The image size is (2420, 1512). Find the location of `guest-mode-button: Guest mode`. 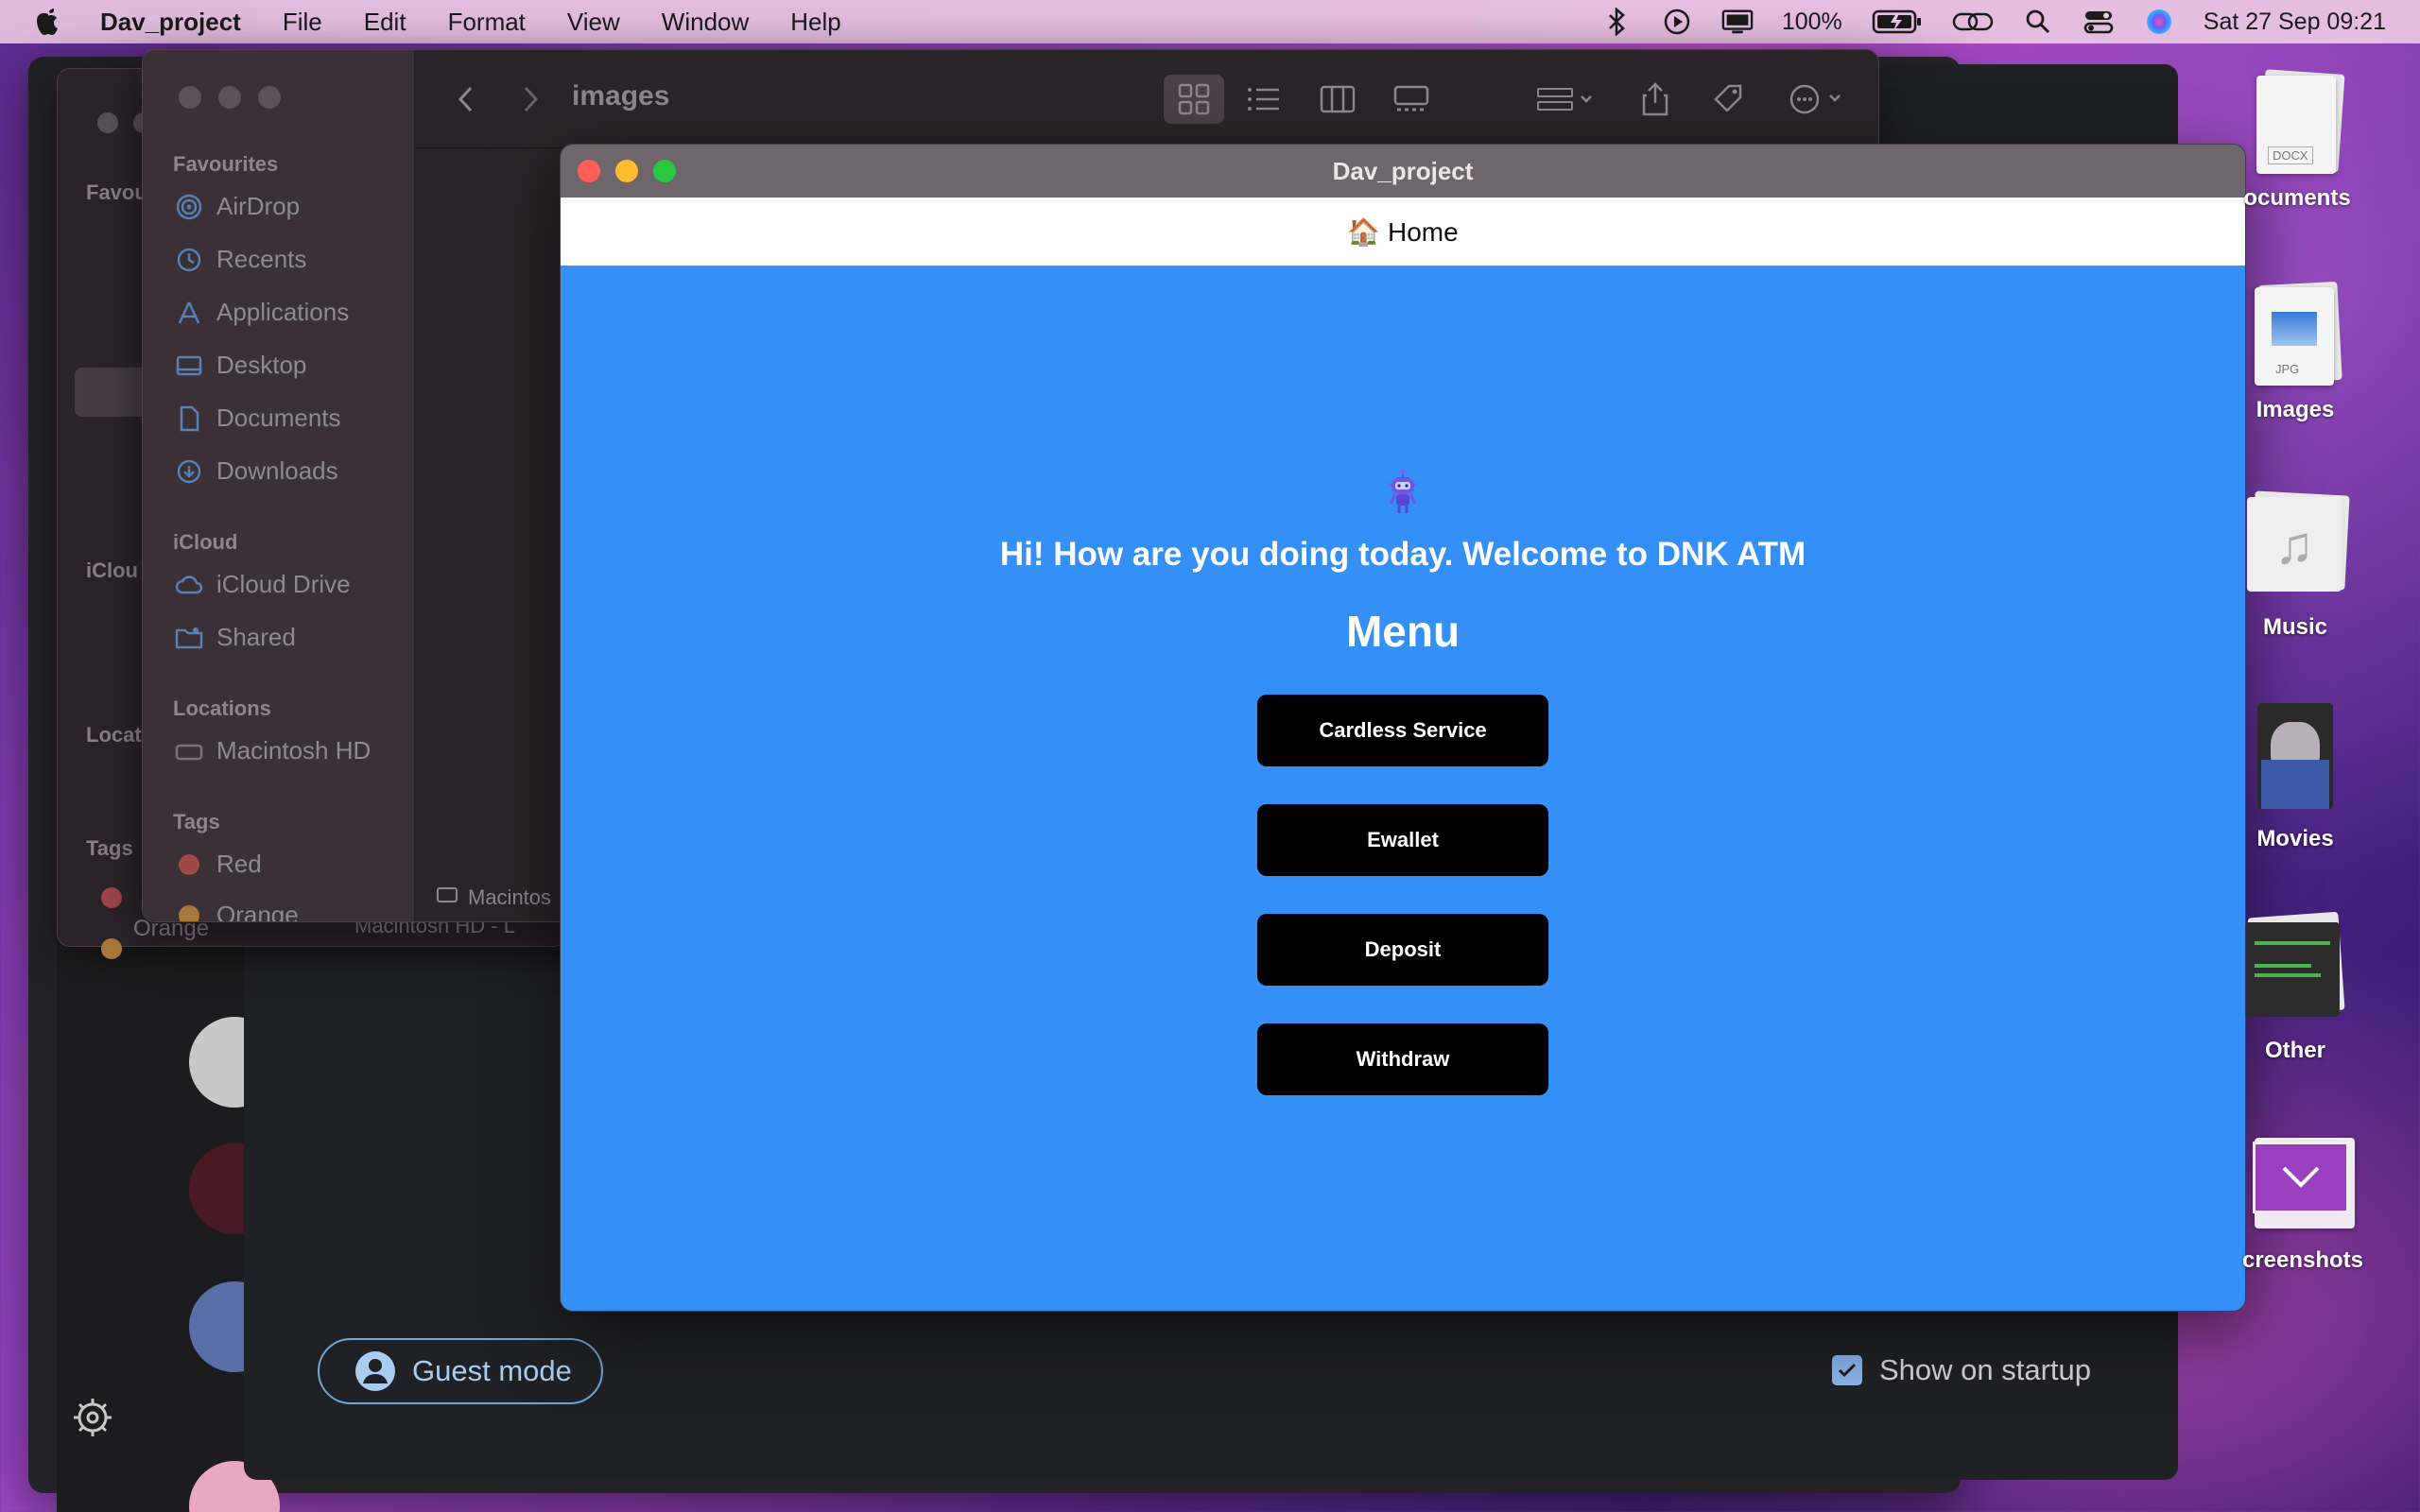

guest-mode-button: Guest mode is located at coordinates (460, 1371).